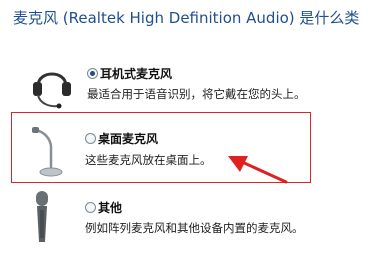 The width and height of the screenshot is (368, 254). I want to click on option-description: 最适合用于语音识别，将它戴在您的头上。, so click(196, 94).